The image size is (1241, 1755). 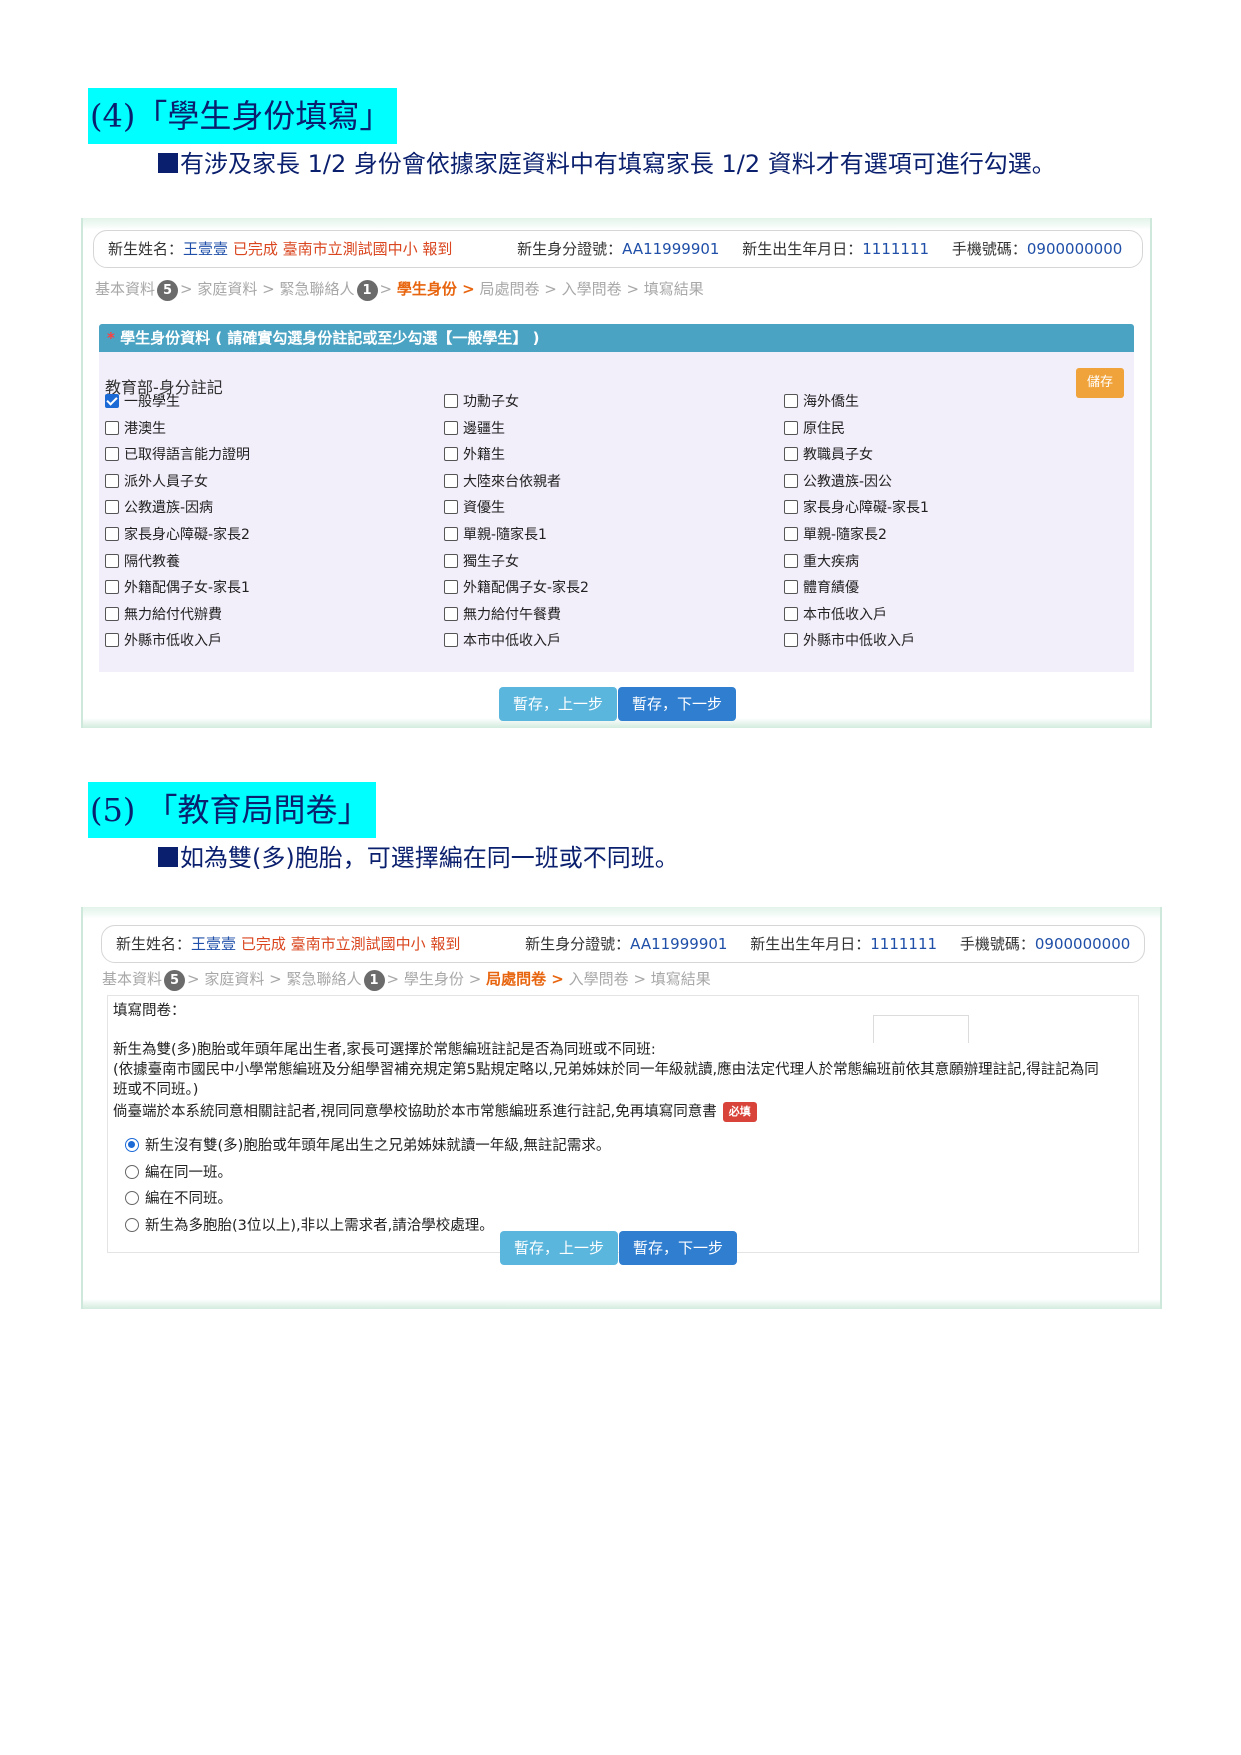 I want to click on checkbox-checked-icon, so click(x=112, y=401).